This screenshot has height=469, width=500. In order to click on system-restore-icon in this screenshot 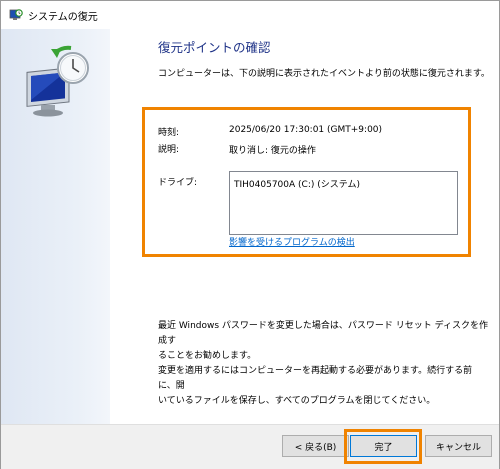, I will do `click(16, 14)`.